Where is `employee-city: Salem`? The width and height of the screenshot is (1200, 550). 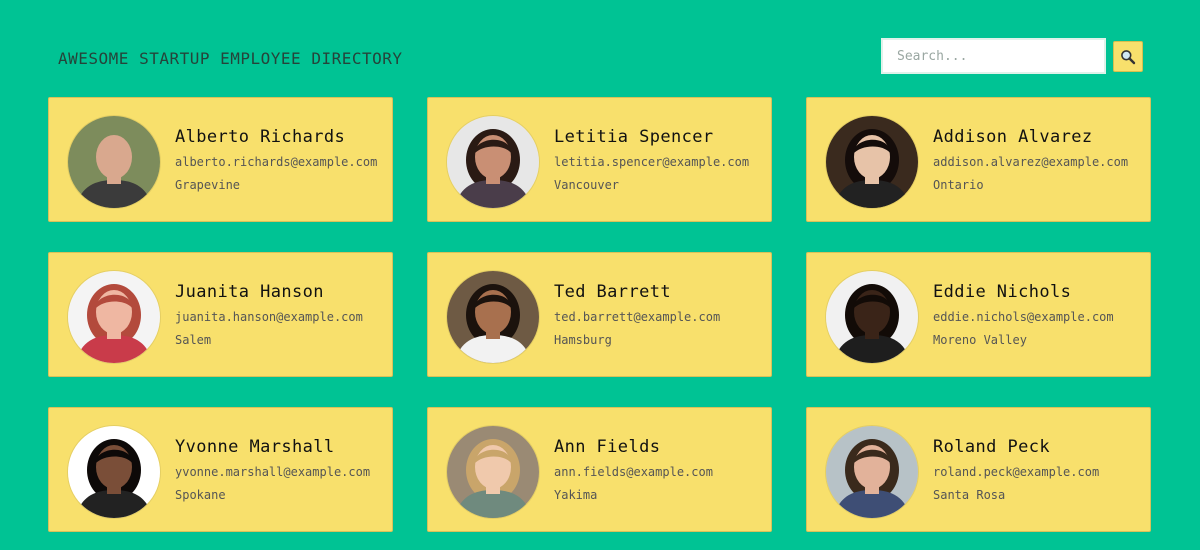
employee-city: Salem is located at coordinates (193, 340).